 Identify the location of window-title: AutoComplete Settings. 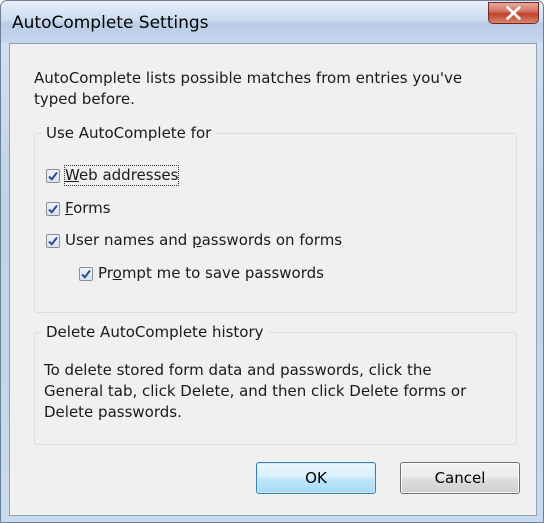
(110, 23).